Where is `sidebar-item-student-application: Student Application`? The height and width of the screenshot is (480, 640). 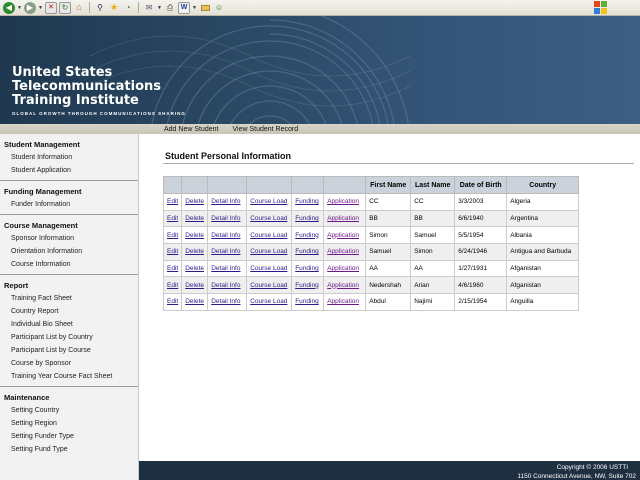 sidebar-item-student-application: Student Application is located at coordinates (69, 170).